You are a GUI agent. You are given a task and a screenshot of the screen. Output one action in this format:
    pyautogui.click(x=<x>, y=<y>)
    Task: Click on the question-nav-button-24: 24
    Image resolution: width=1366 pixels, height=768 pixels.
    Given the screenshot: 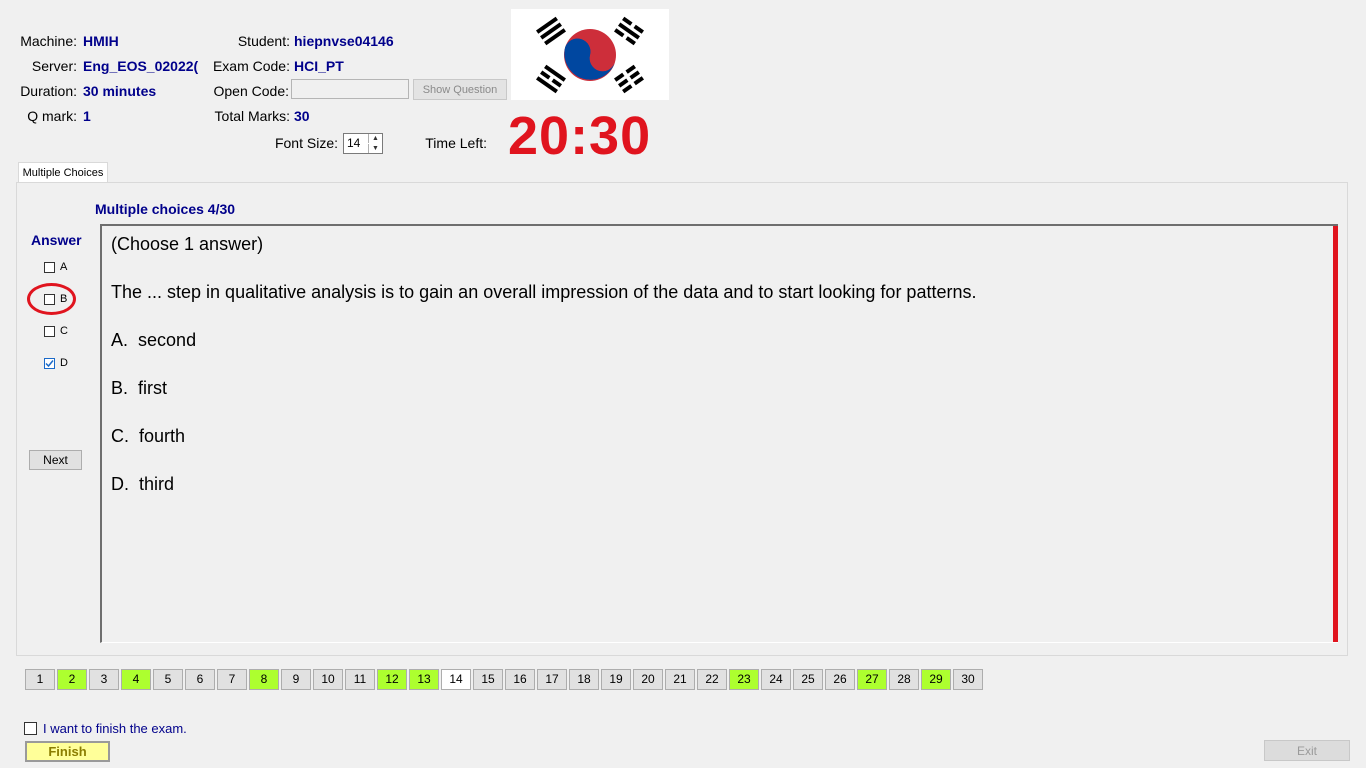 What is the action you would take?
    pyautogui.click(x=776, y=679)
    